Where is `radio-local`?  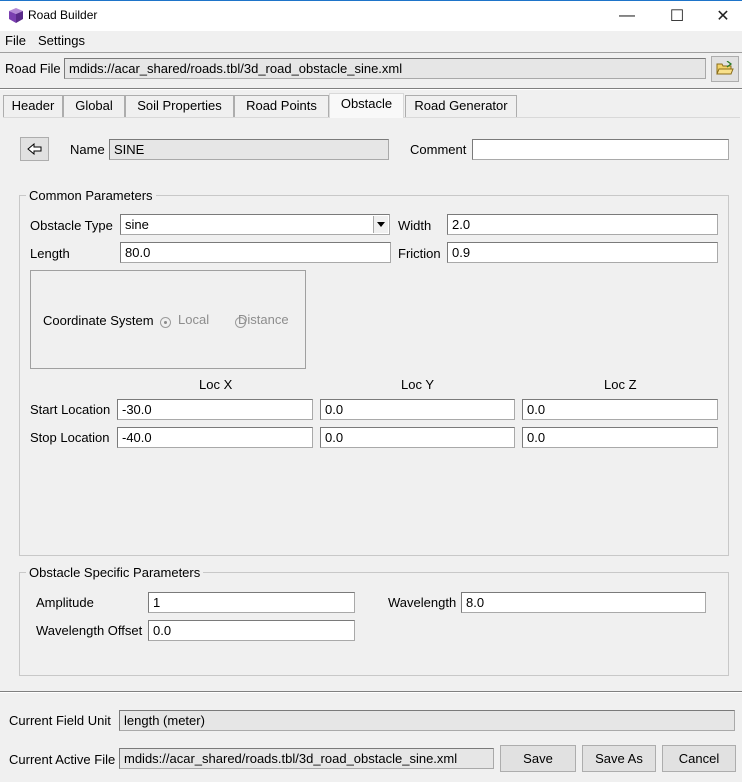 radio-local is located at coordinates (165, 323).